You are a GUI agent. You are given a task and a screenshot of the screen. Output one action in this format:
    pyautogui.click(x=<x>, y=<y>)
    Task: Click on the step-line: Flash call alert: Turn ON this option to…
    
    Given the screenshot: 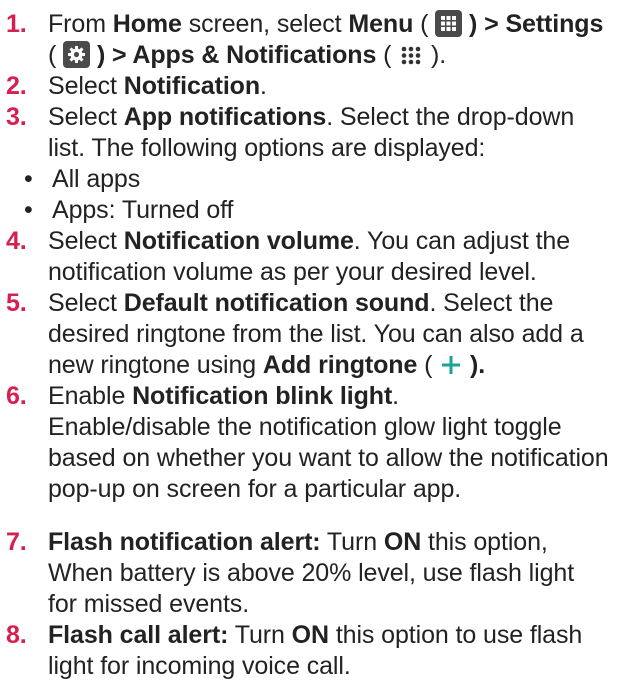 What is the action you would take?
    pyautogui.click(x=343, y=635)
    